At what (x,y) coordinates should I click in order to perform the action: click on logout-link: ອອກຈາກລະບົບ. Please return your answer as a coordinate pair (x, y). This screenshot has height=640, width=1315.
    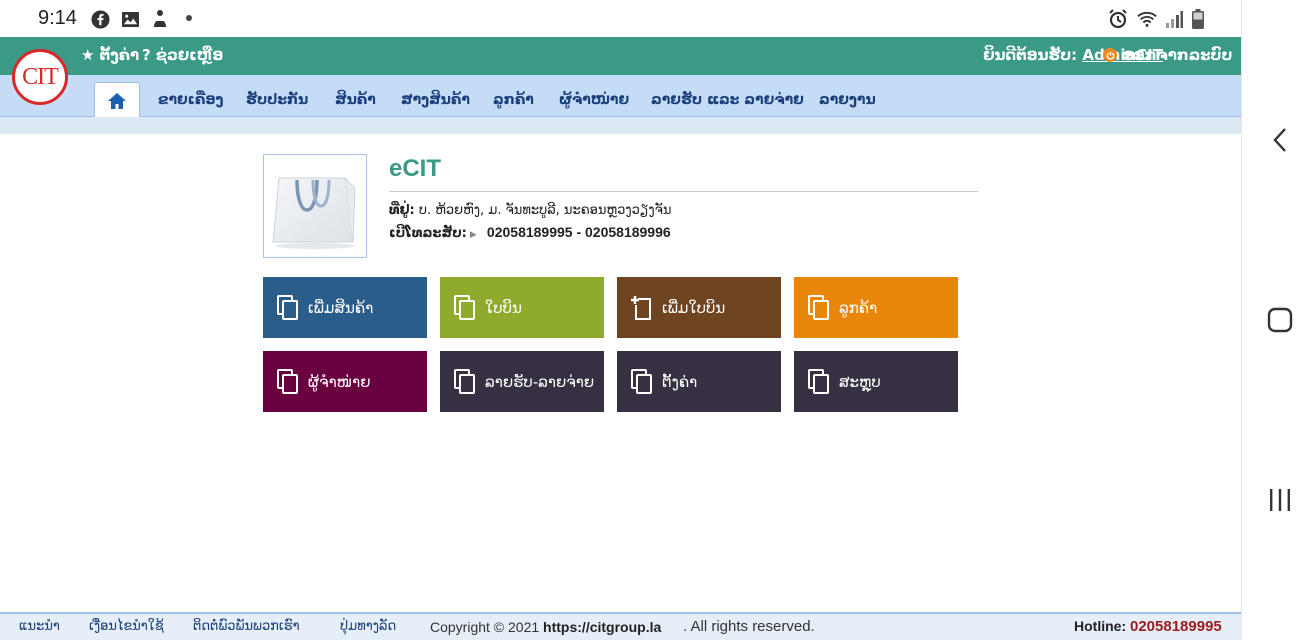
    Looking at the image, I should click on (1167, 55).